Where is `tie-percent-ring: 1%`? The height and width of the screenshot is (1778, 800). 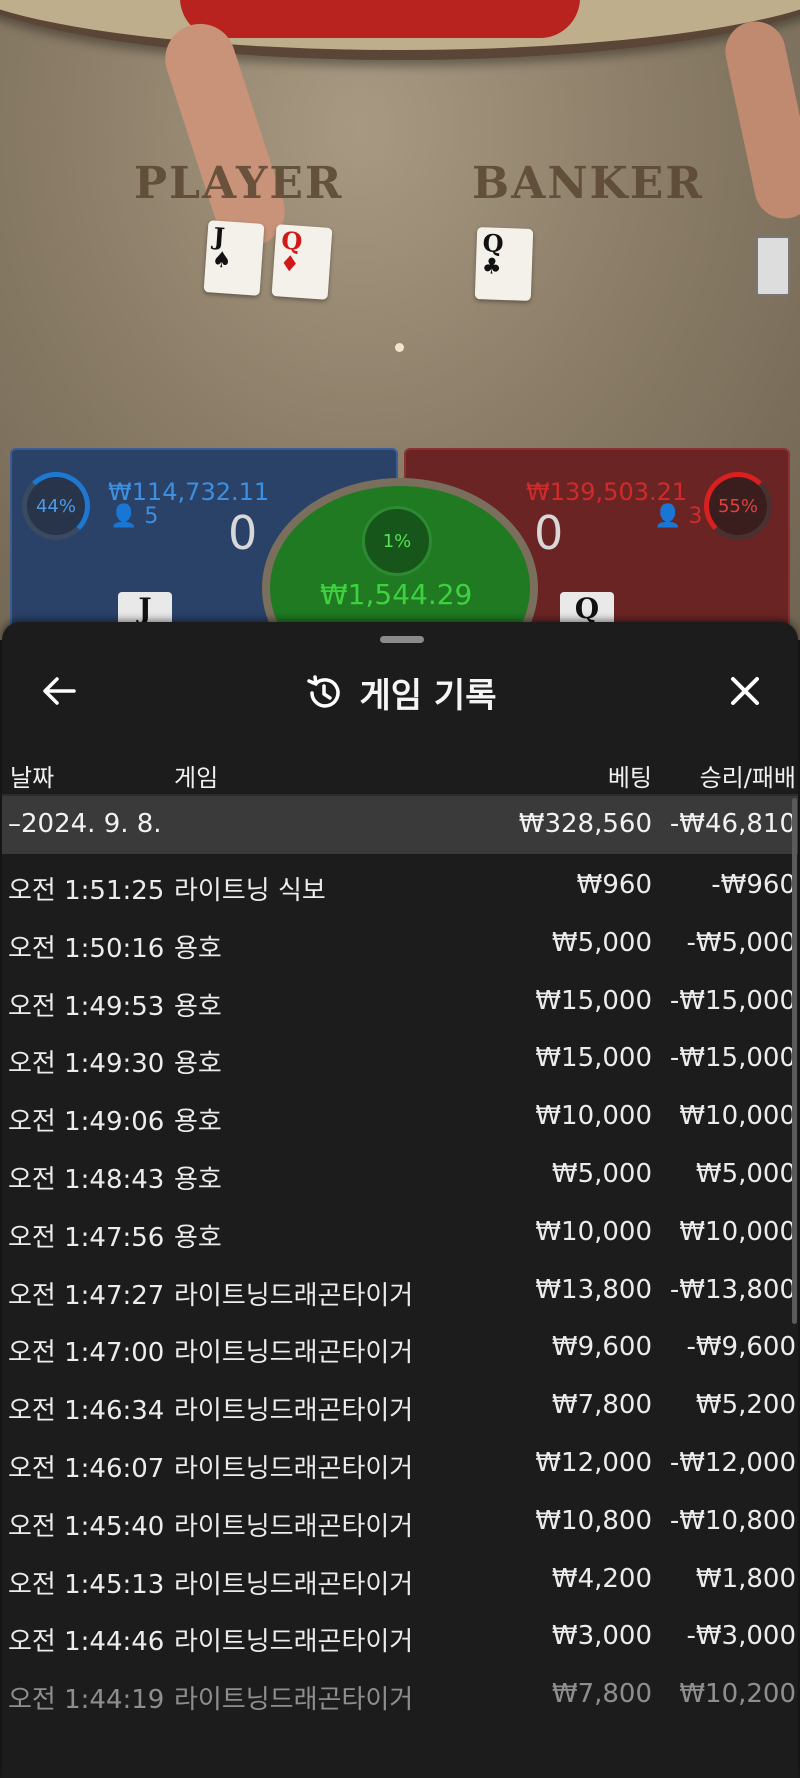
tie-percent-ring: 1% is located at coordinates (397, 541).